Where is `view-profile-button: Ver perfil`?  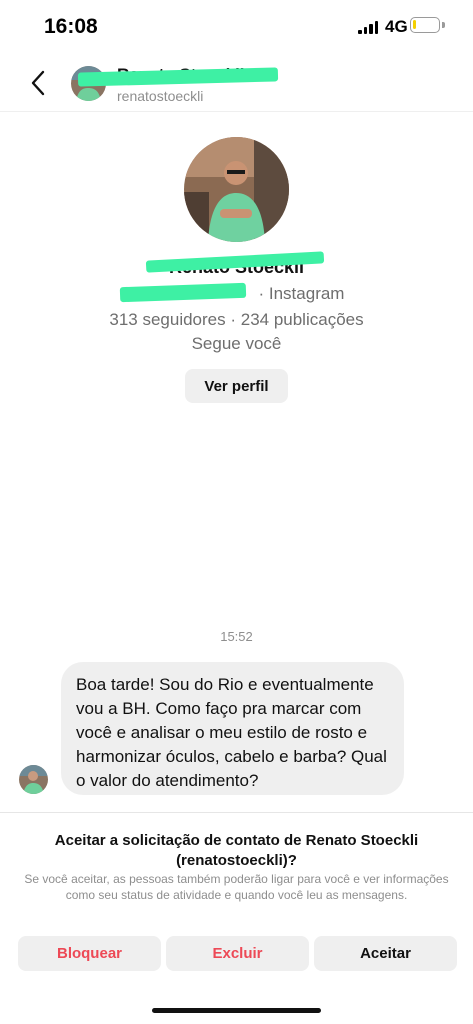
view-profile-button: Ver perfil is located at coordinates (236, 386).